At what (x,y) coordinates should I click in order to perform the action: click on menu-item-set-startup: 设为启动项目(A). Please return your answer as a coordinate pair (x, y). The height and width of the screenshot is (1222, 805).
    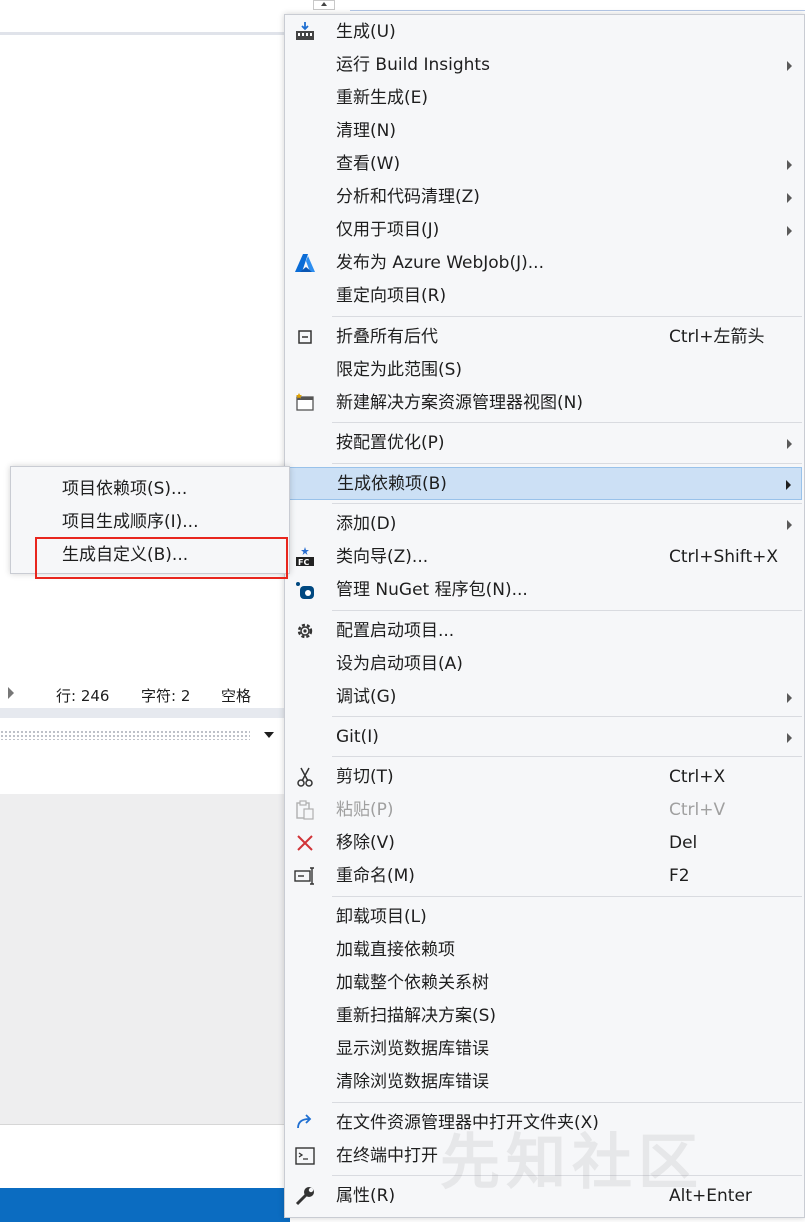
    Looking at the image, I should click on (545, 664).